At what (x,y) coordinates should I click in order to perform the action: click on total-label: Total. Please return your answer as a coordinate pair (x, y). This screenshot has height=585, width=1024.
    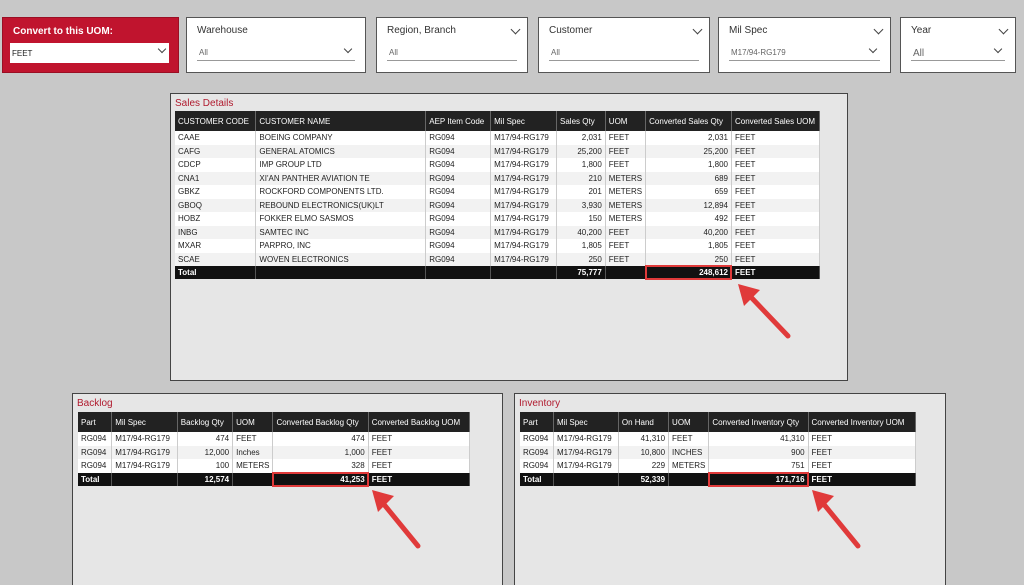
    Looking at the image, I should click on (95, 479).